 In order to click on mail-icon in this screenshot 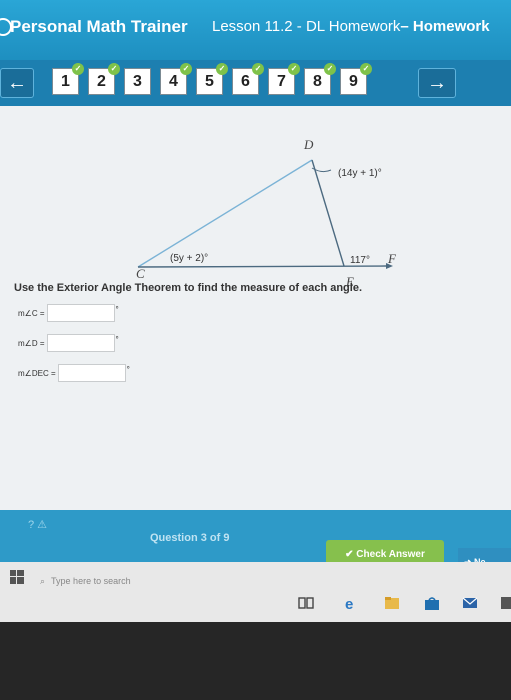, I will do `click(470, 603)`.